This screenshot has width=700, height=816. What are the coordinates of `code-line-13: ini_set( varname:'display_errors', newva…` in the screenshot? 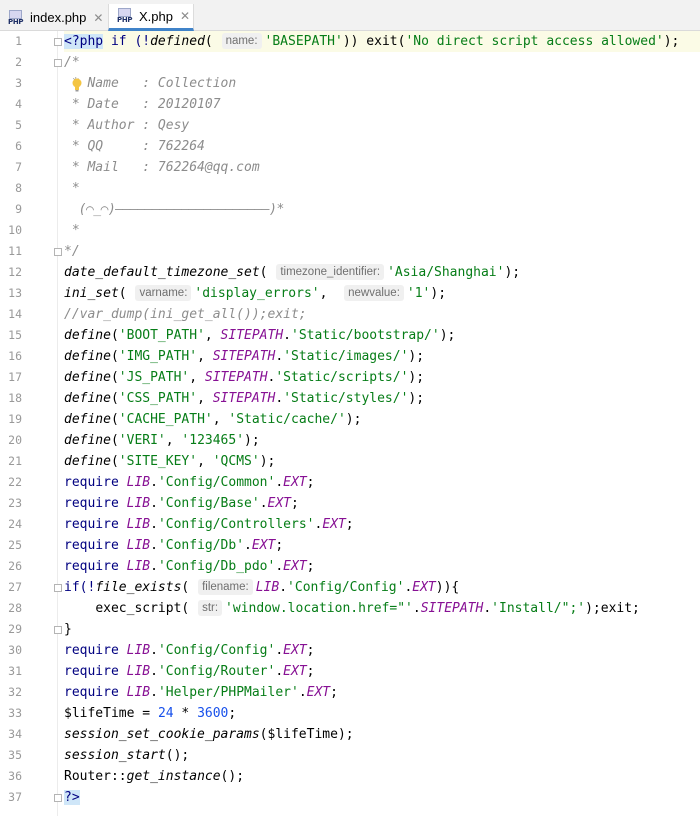 It's located at (255, 293).